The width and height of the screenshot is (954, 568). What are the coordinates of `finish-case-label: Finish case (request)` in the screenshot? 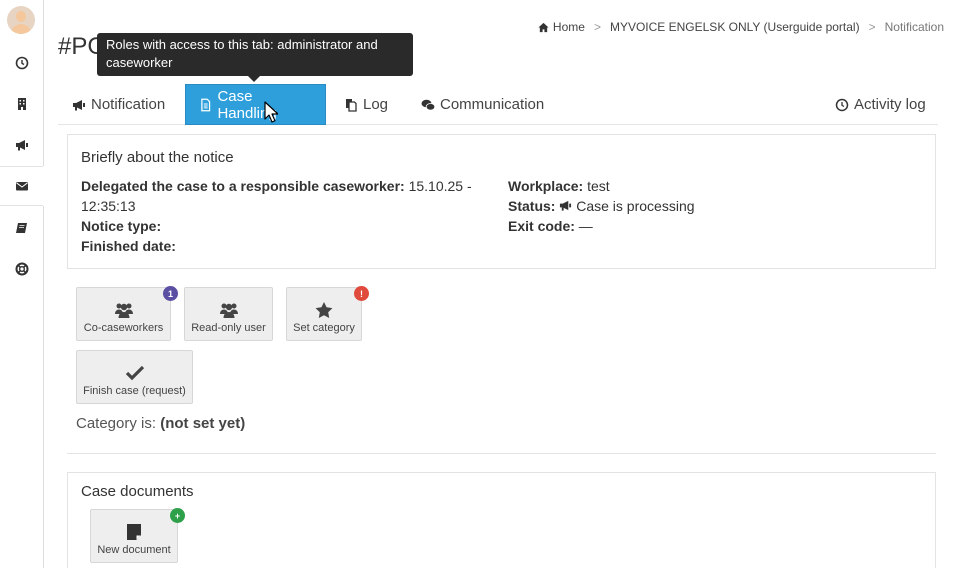 It's located at (134, 391).